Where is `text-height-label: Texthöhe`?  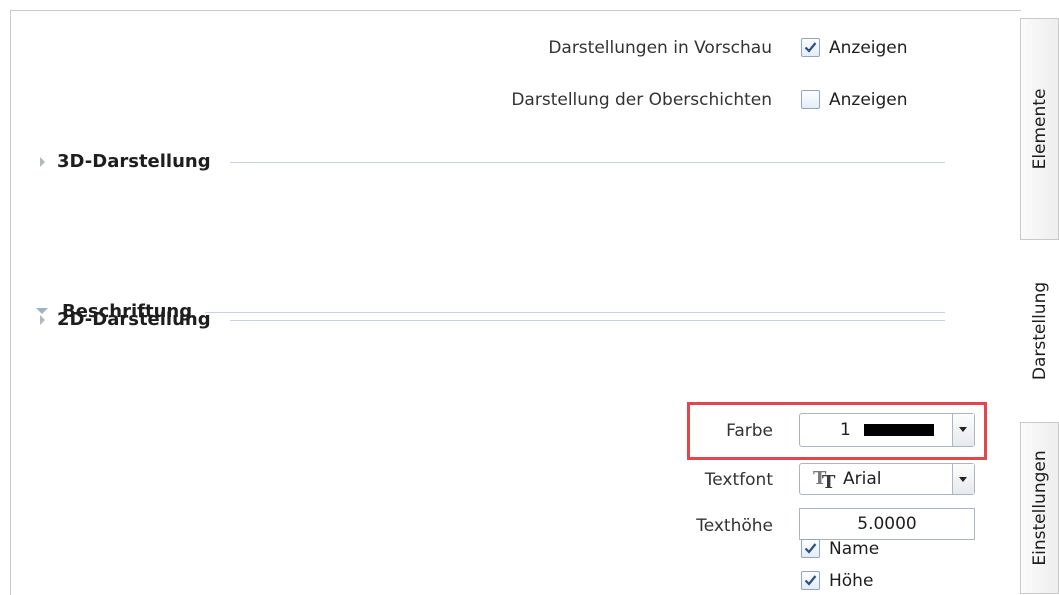
text-height-label: Texthöhe is located at coordinates (734, 526).